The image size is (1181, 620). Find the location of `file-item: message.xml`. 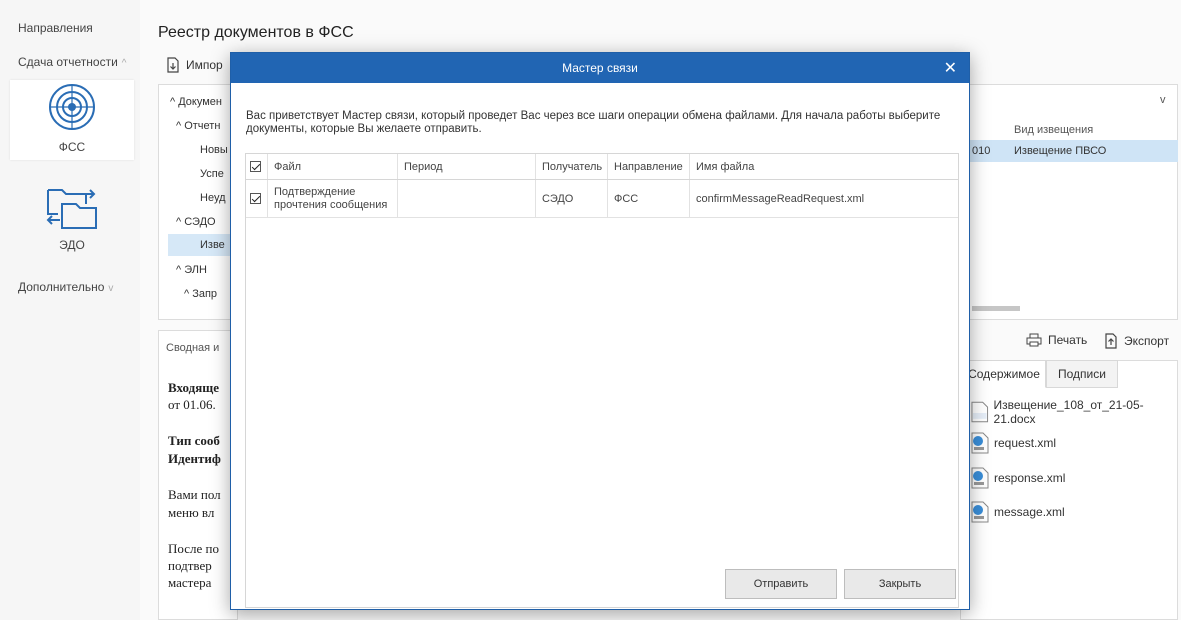

file-item: message.xml is located at coordinates (1017, 512).